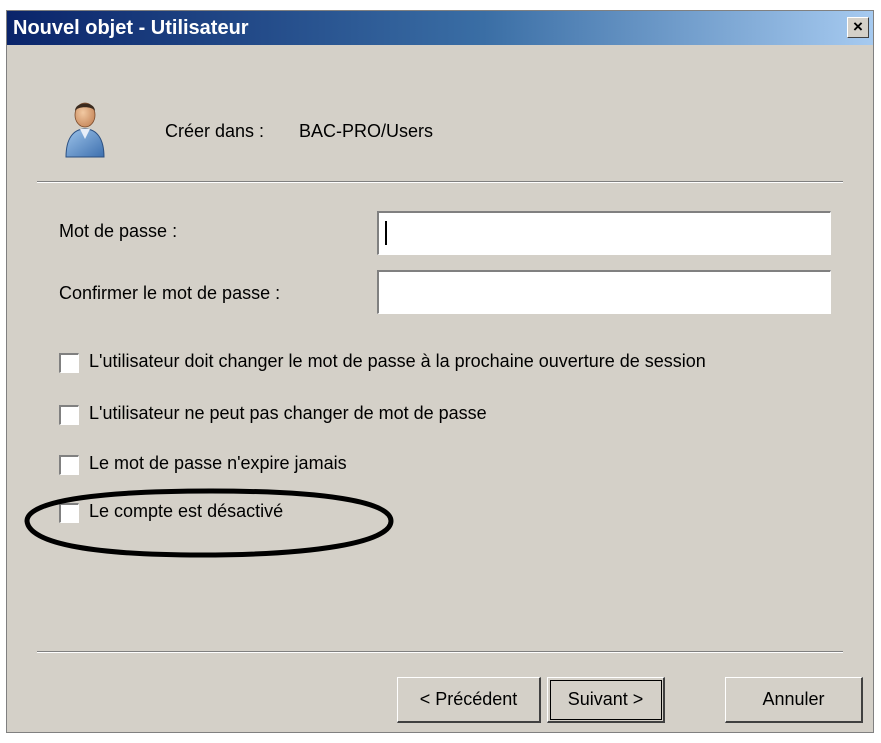 The image size is (881, 743). I want to click on text-caret, so click(386, 233).